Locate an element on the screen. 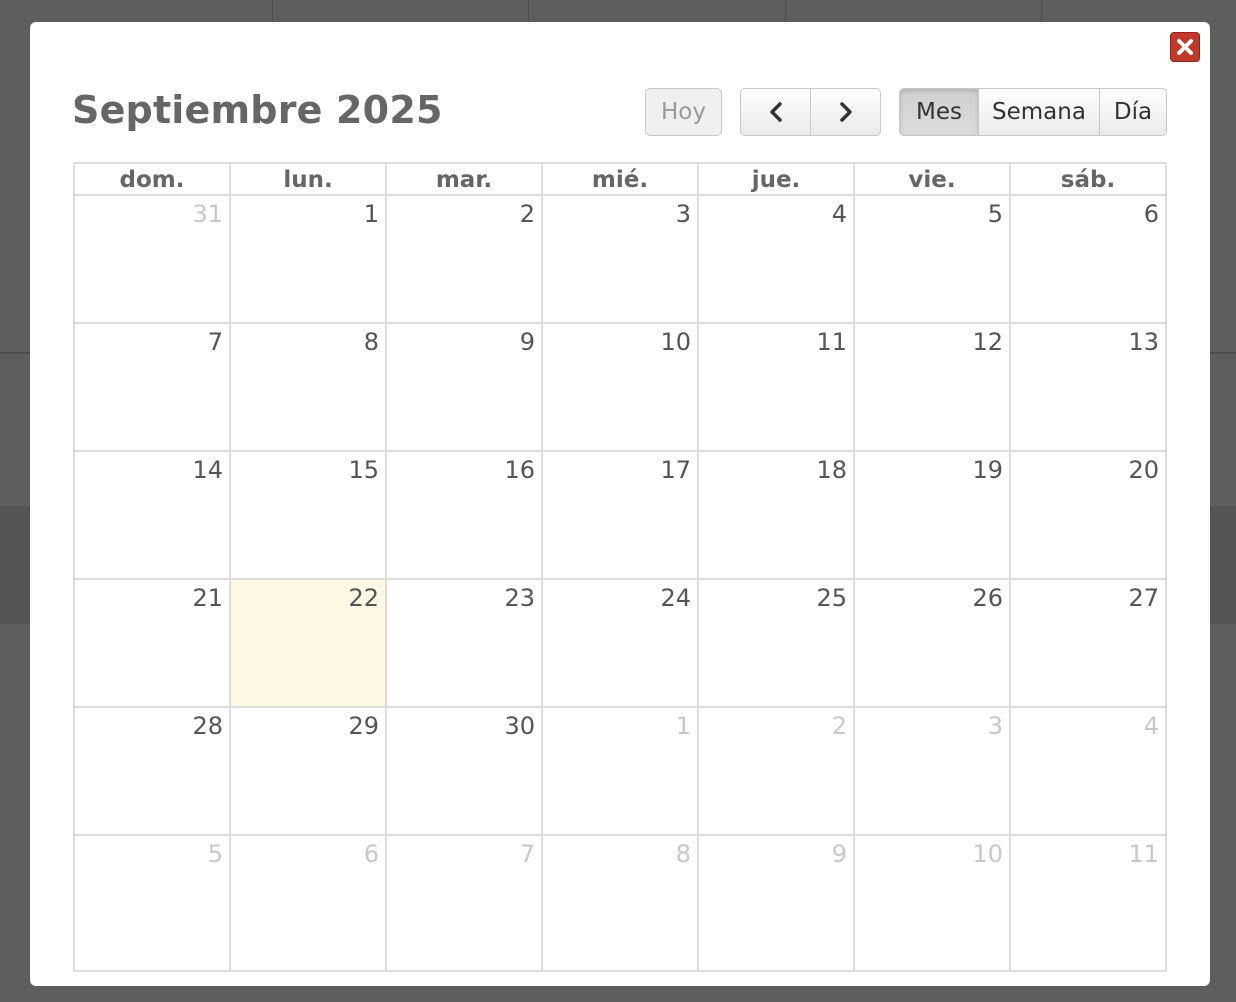 This screenshot has height=1002, width=1236. day-cell: 12 is located at coordinates (932, 387).